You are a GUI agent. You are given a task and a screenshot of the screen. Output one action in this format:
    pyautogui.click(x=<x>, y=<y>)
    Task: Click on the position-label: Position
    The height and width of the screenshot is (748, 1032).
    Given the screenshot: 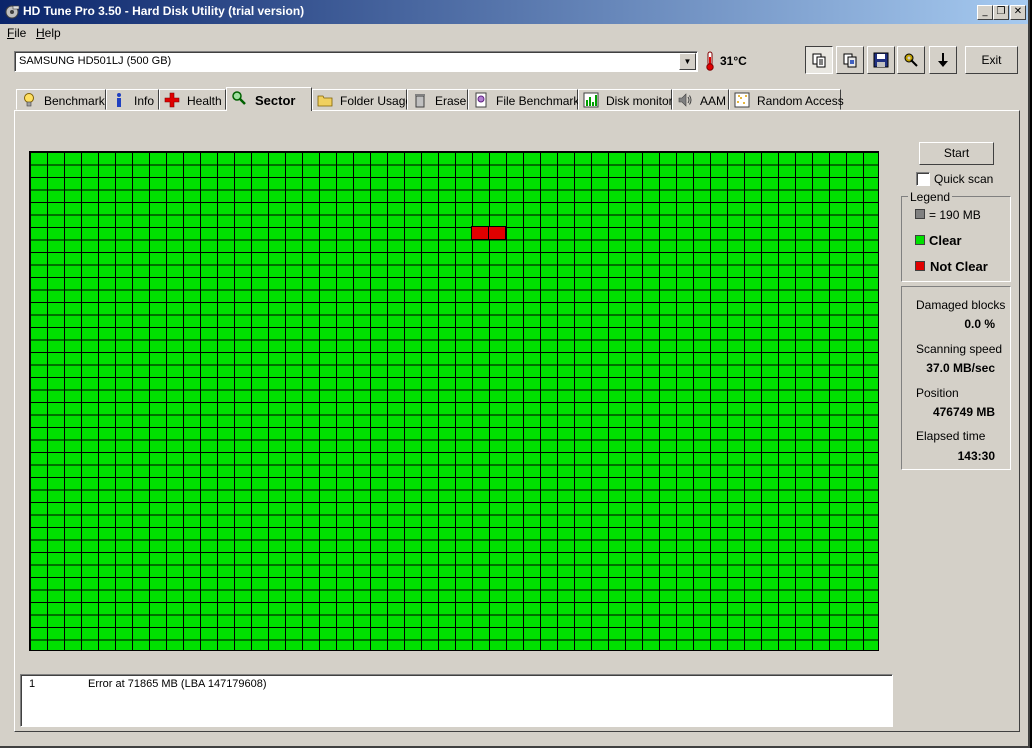 What is the action you would take?
    pyautogui.click(x=937, y=393)
    